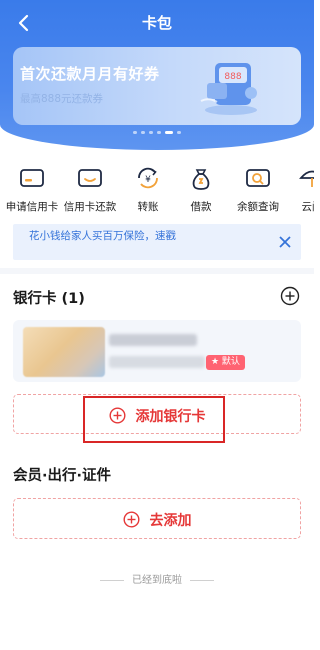  I want to click on credit-card-icon, so click(32, 178).